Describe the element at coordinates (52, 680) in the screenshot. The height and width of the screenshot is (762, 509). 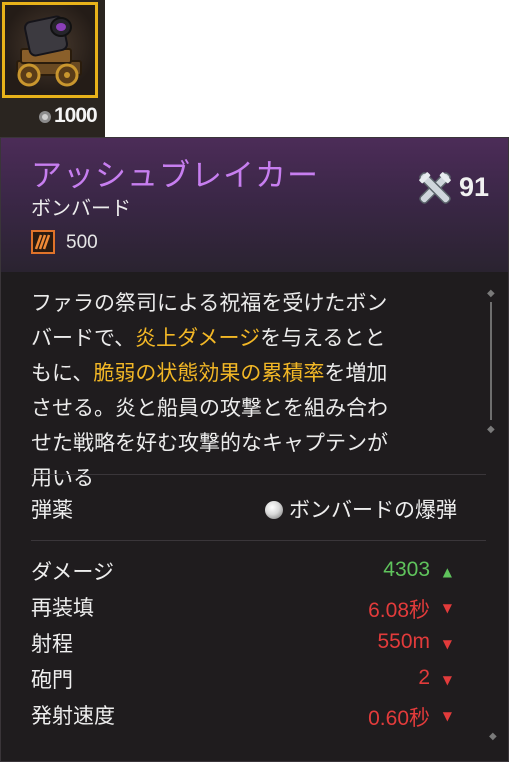
I see `stat-label: 砲門` at that location.